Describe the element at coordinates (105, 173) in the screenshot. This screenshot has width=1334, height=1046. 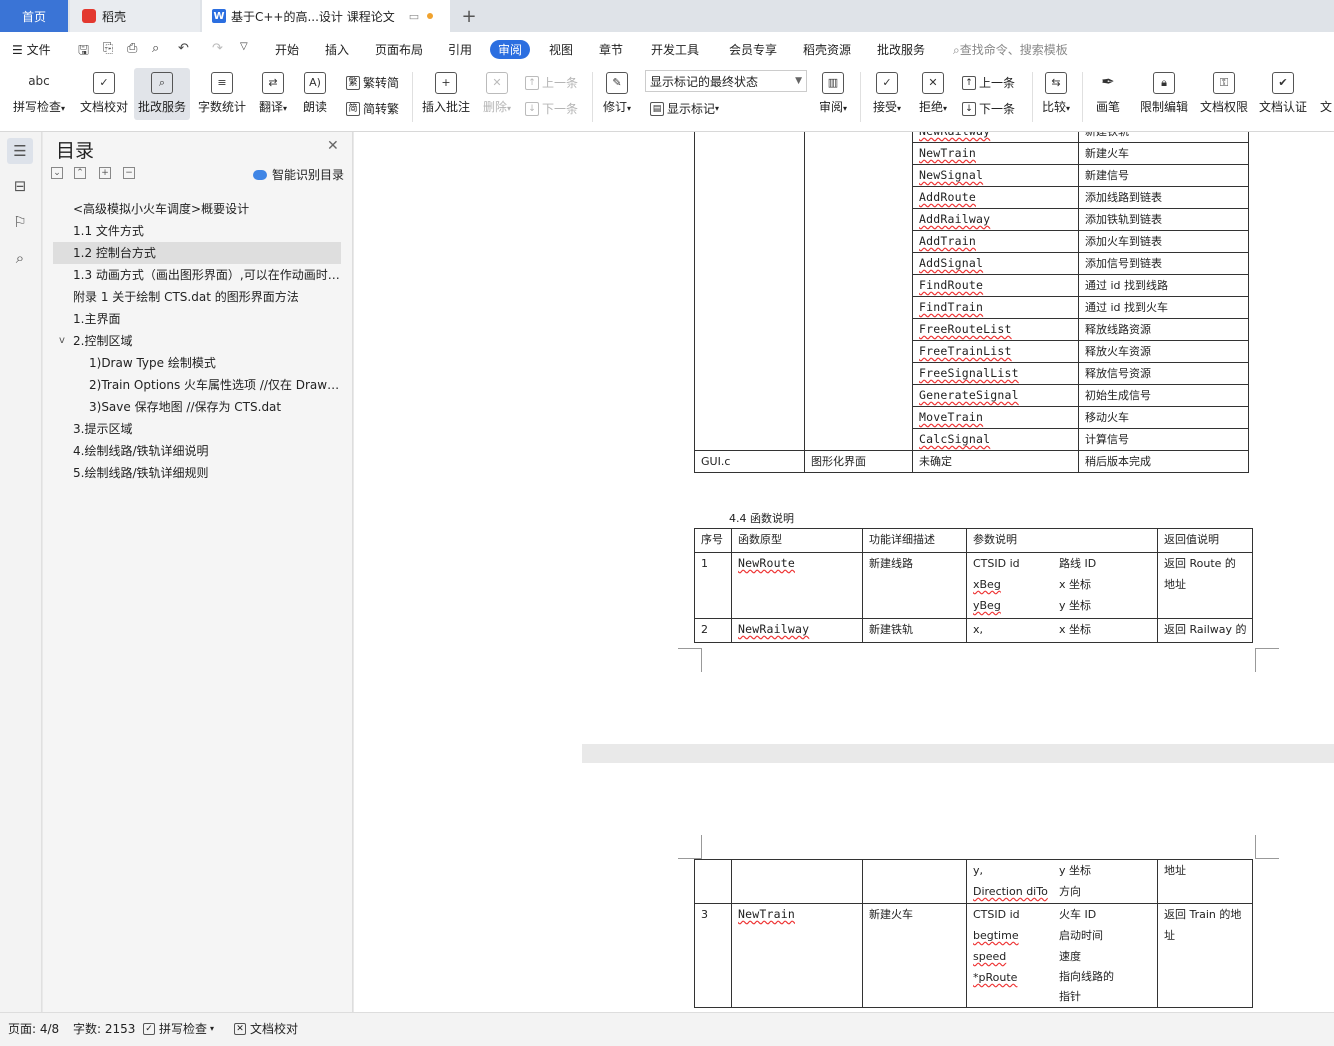
I see `add-level-icon: +` at that location.